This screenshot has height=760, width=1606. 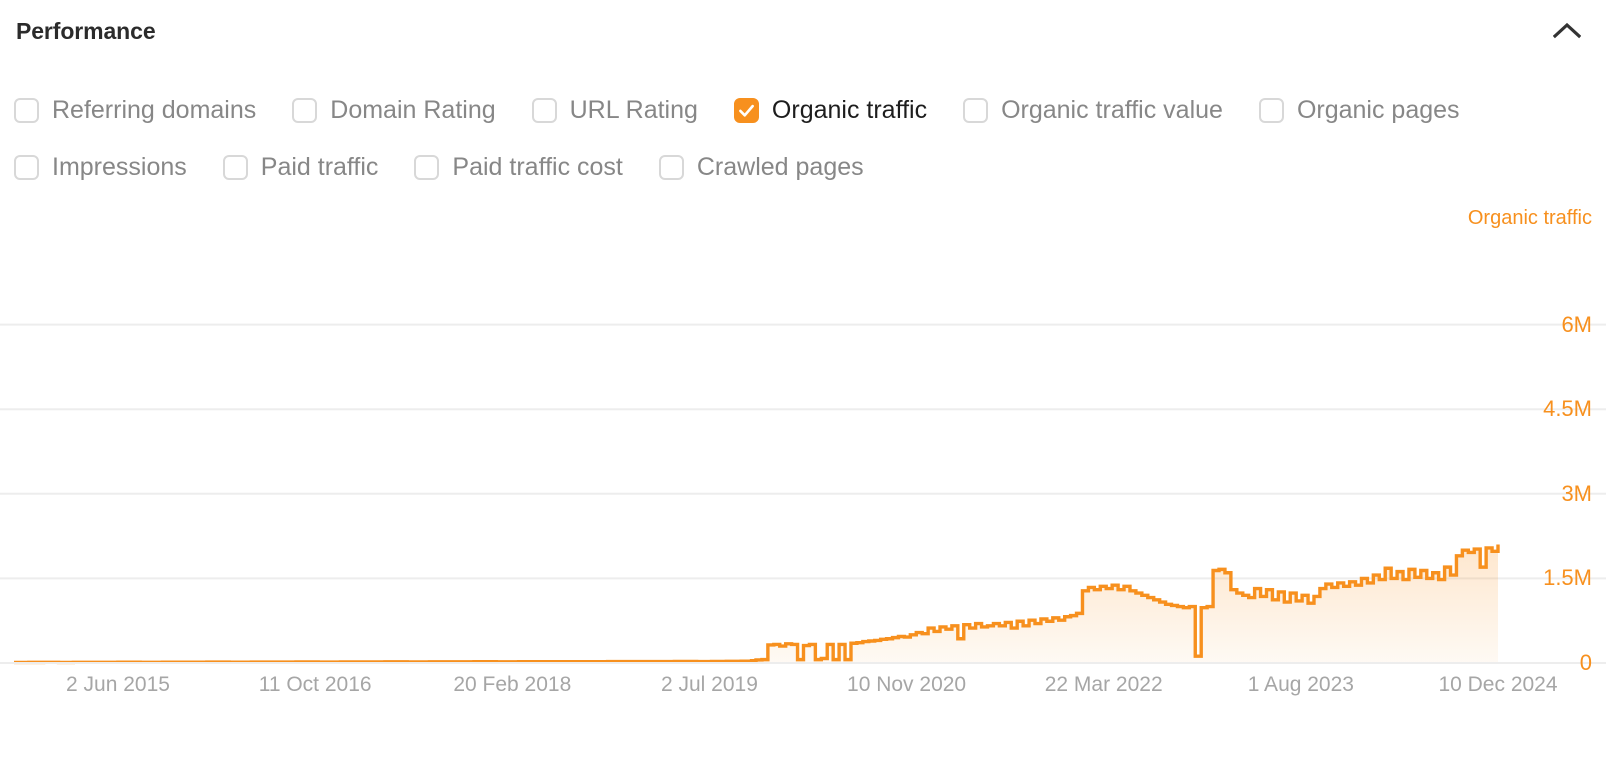 What do you see at coordinates (780, 167) in the screenshot?
I see `metric-label: Crawled pages` at bounding box center [780, 167].